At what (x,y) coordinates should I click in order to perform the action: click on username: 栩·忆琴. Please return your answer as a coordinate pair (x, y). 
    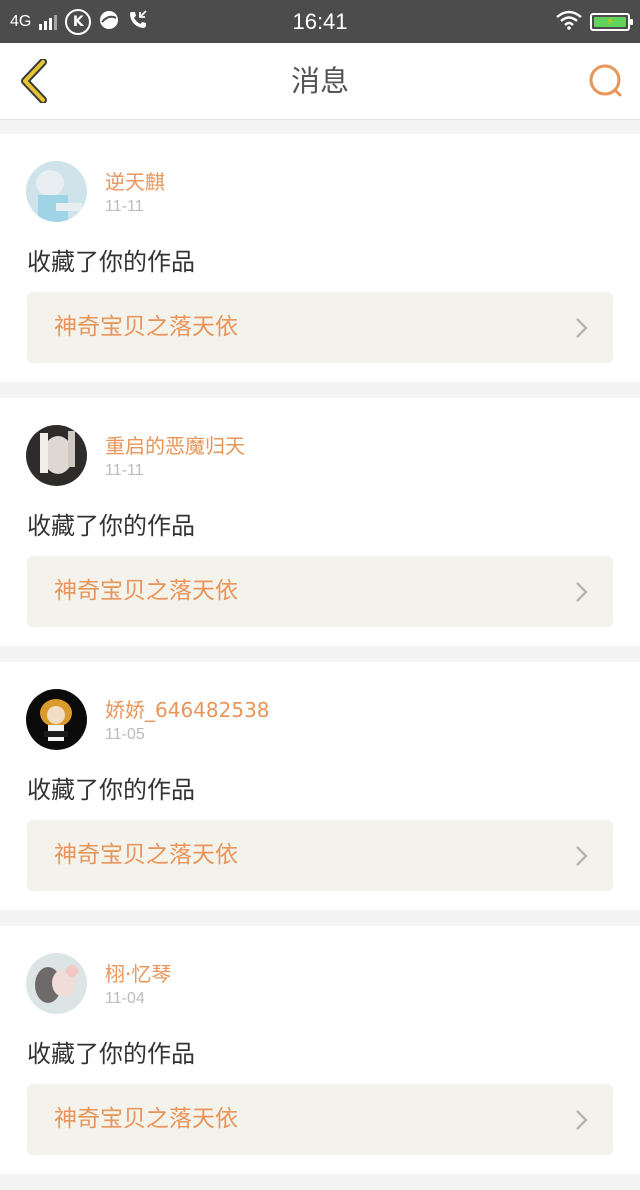
    Looking at the image, I should click on (138, 972).